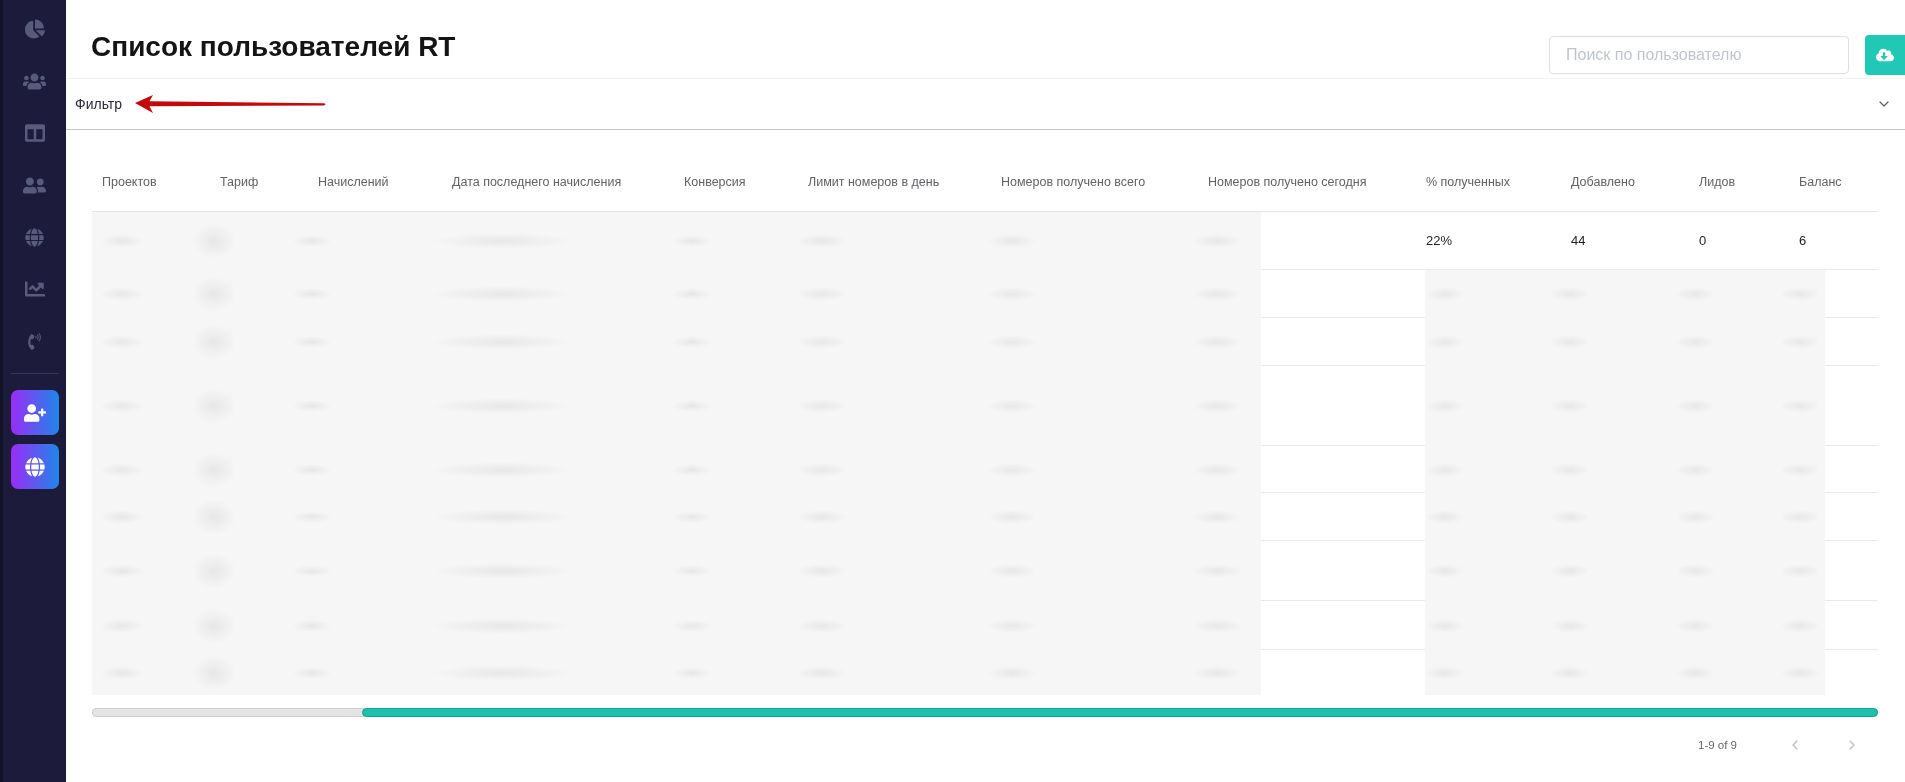 The height and width of the screenshot is (782, 1905). What do you see at coordinates (34, 29) in the screenshot?
I see `pie-chart-icon` at bounding box center [34, 29].